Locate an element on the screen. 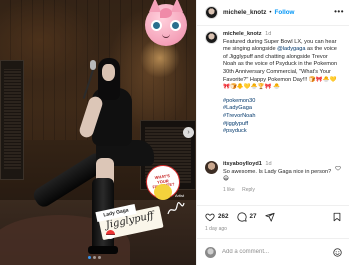 This screenshot has width=349, height=265. action-bar: 262 27 is located at coordinates (273, 216).